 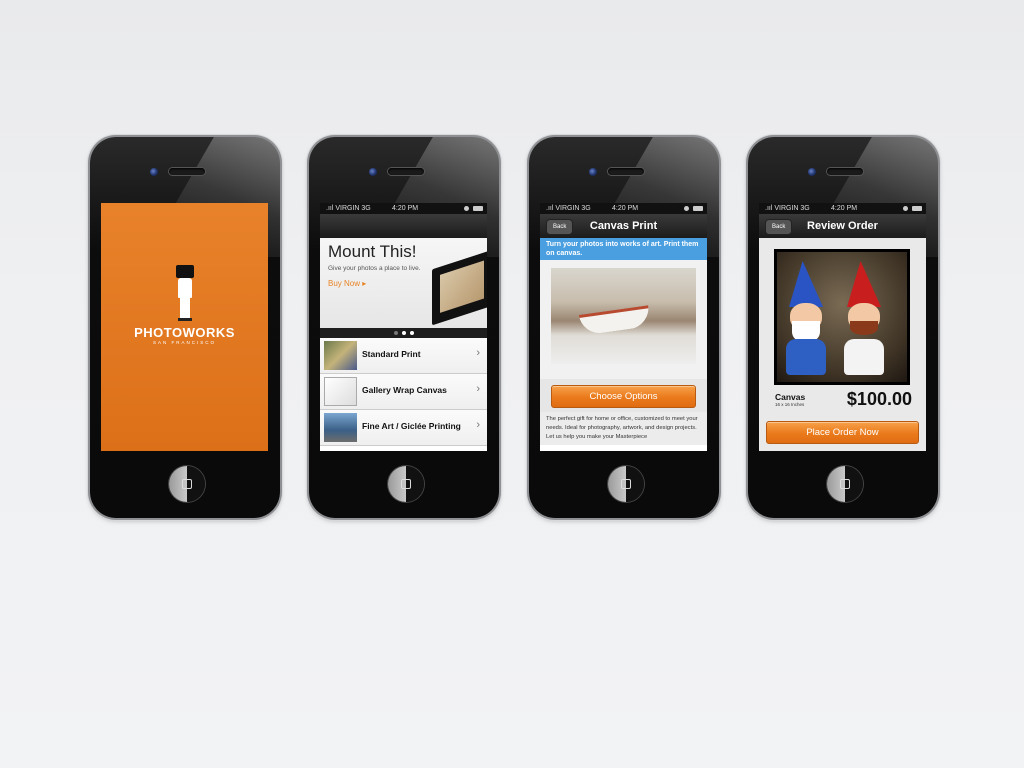 What do you see at coordinates (185, 294) in the screenshot?
I see `photographer-logo-icon` at bounding box center [185, 294].